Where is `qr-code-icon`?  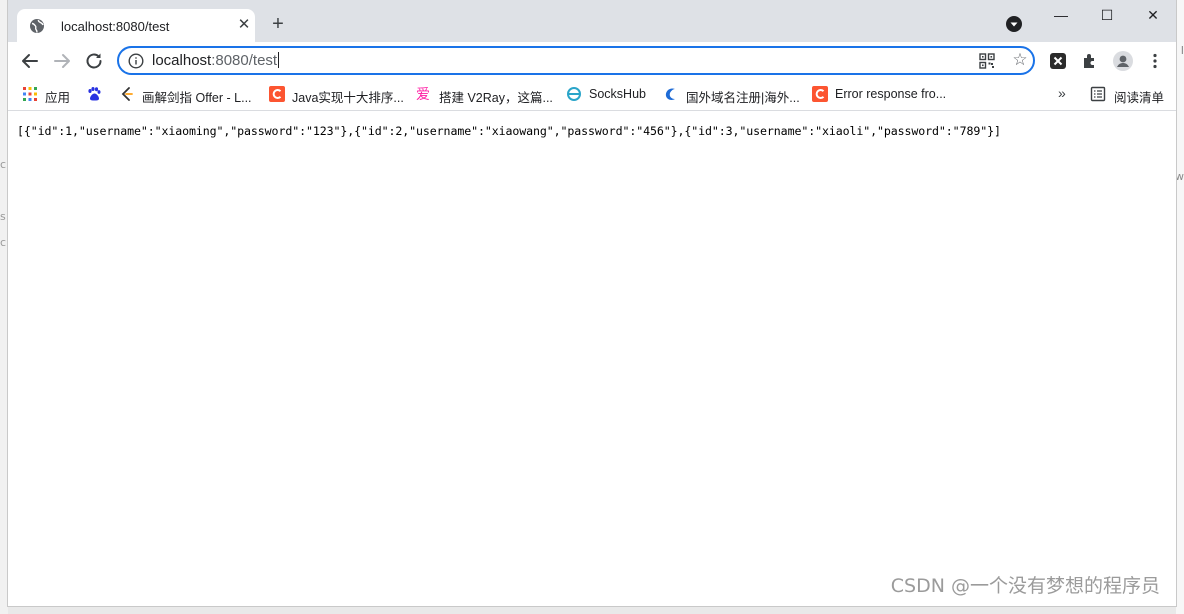 qr-code-icon is located at coordinates (987, 61).